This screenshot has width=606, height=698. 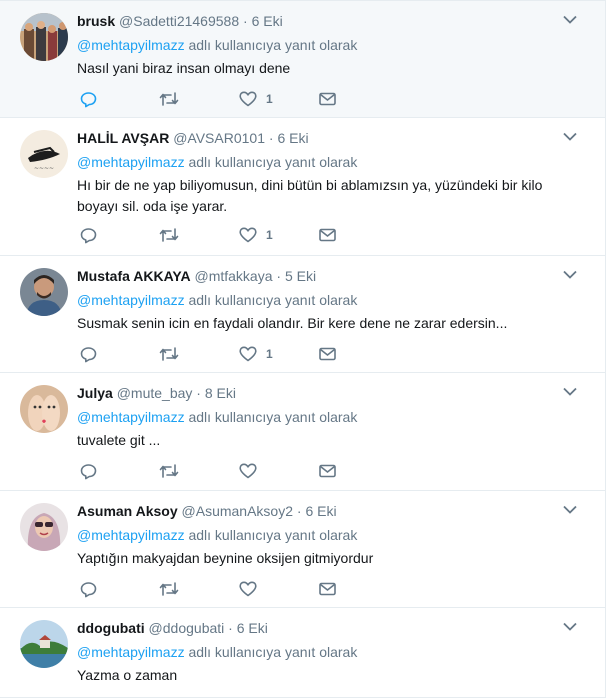 I want to click on tweet-text: Yazma o zaman, so click(x=127, y=675).